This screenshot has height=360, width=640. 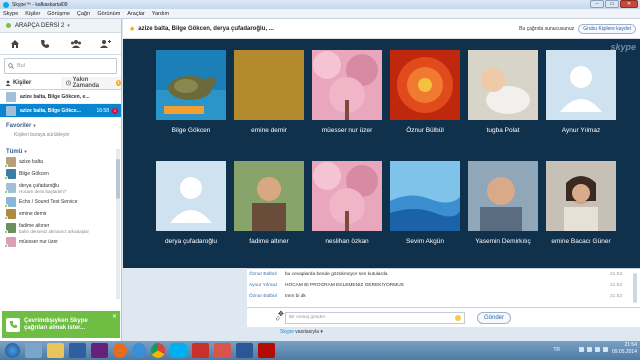 What do you see at coordinates (32, 14) in the screenshot?
I see `menu-contacts: Kişiler` at bounding box center [32, 14].